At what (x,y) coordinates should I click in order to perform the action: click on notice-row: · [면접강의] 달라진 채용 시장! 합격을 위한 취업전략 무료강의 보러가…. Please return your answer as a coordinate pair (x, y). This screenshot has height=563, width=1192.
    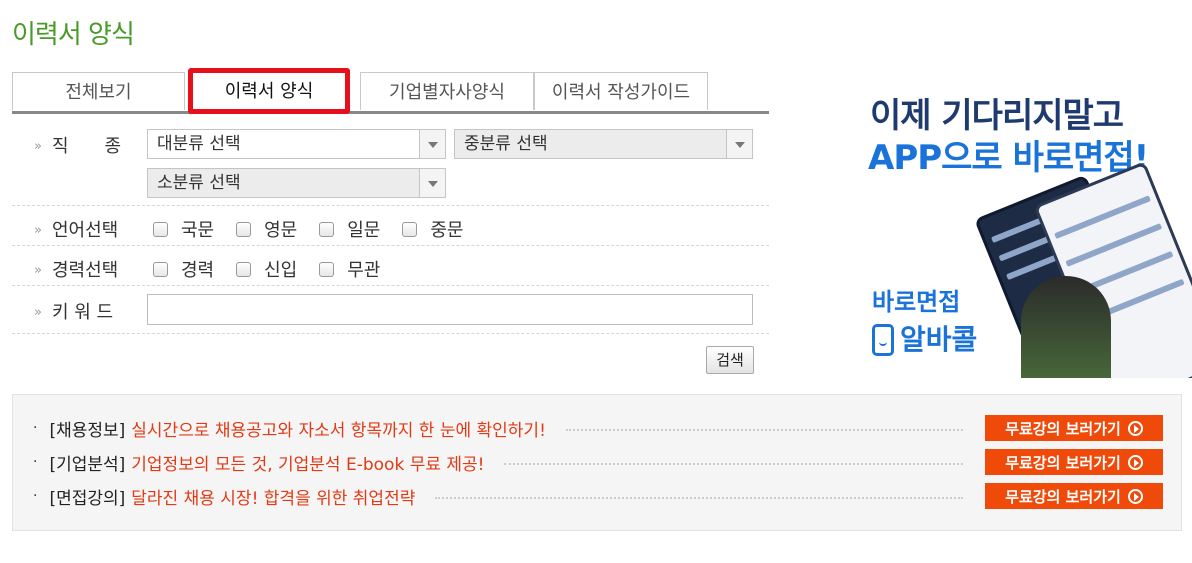
    Looking at the image, I should click on (598, 496).